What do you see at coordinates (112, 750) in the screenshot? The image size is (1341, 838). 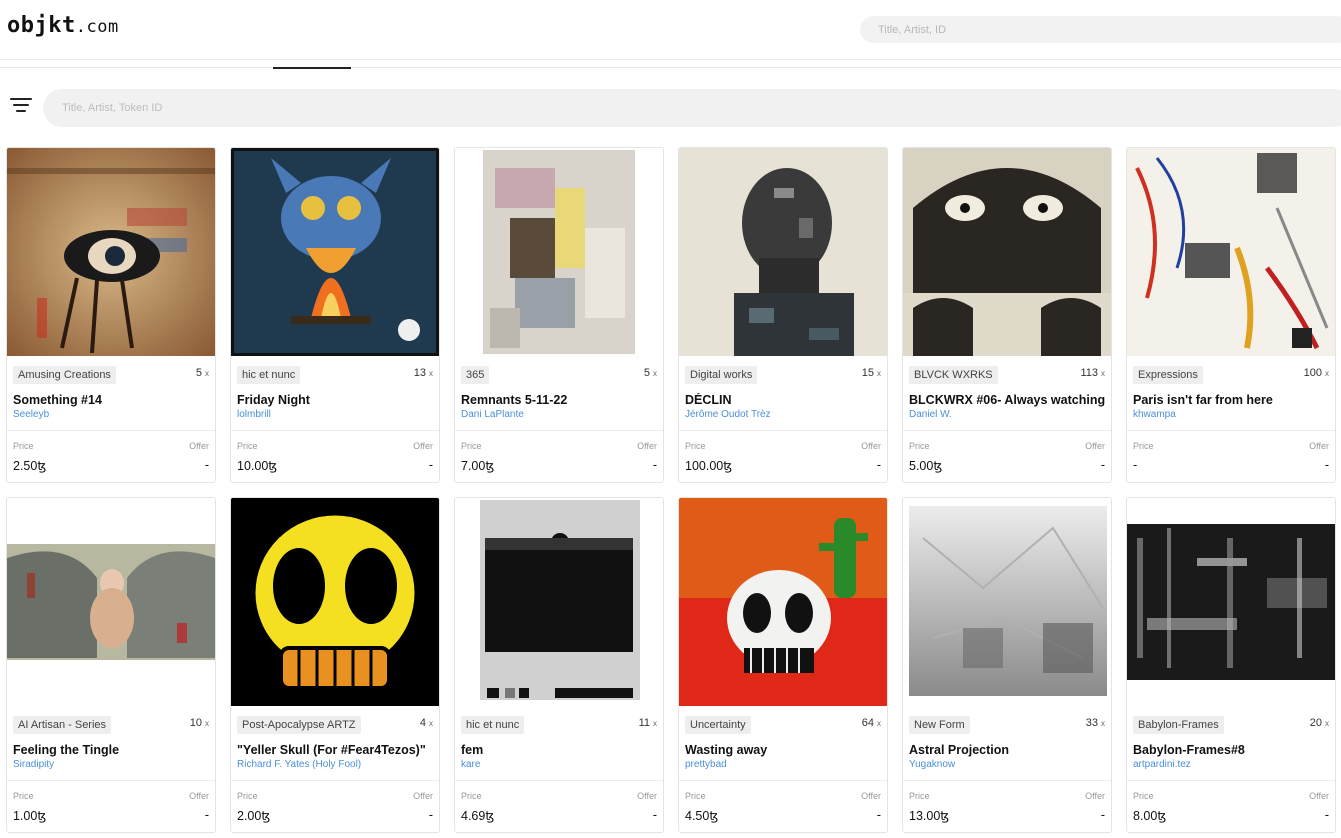 I see `token-title: Feeling the Tingle` at bounding box center [112, 750].